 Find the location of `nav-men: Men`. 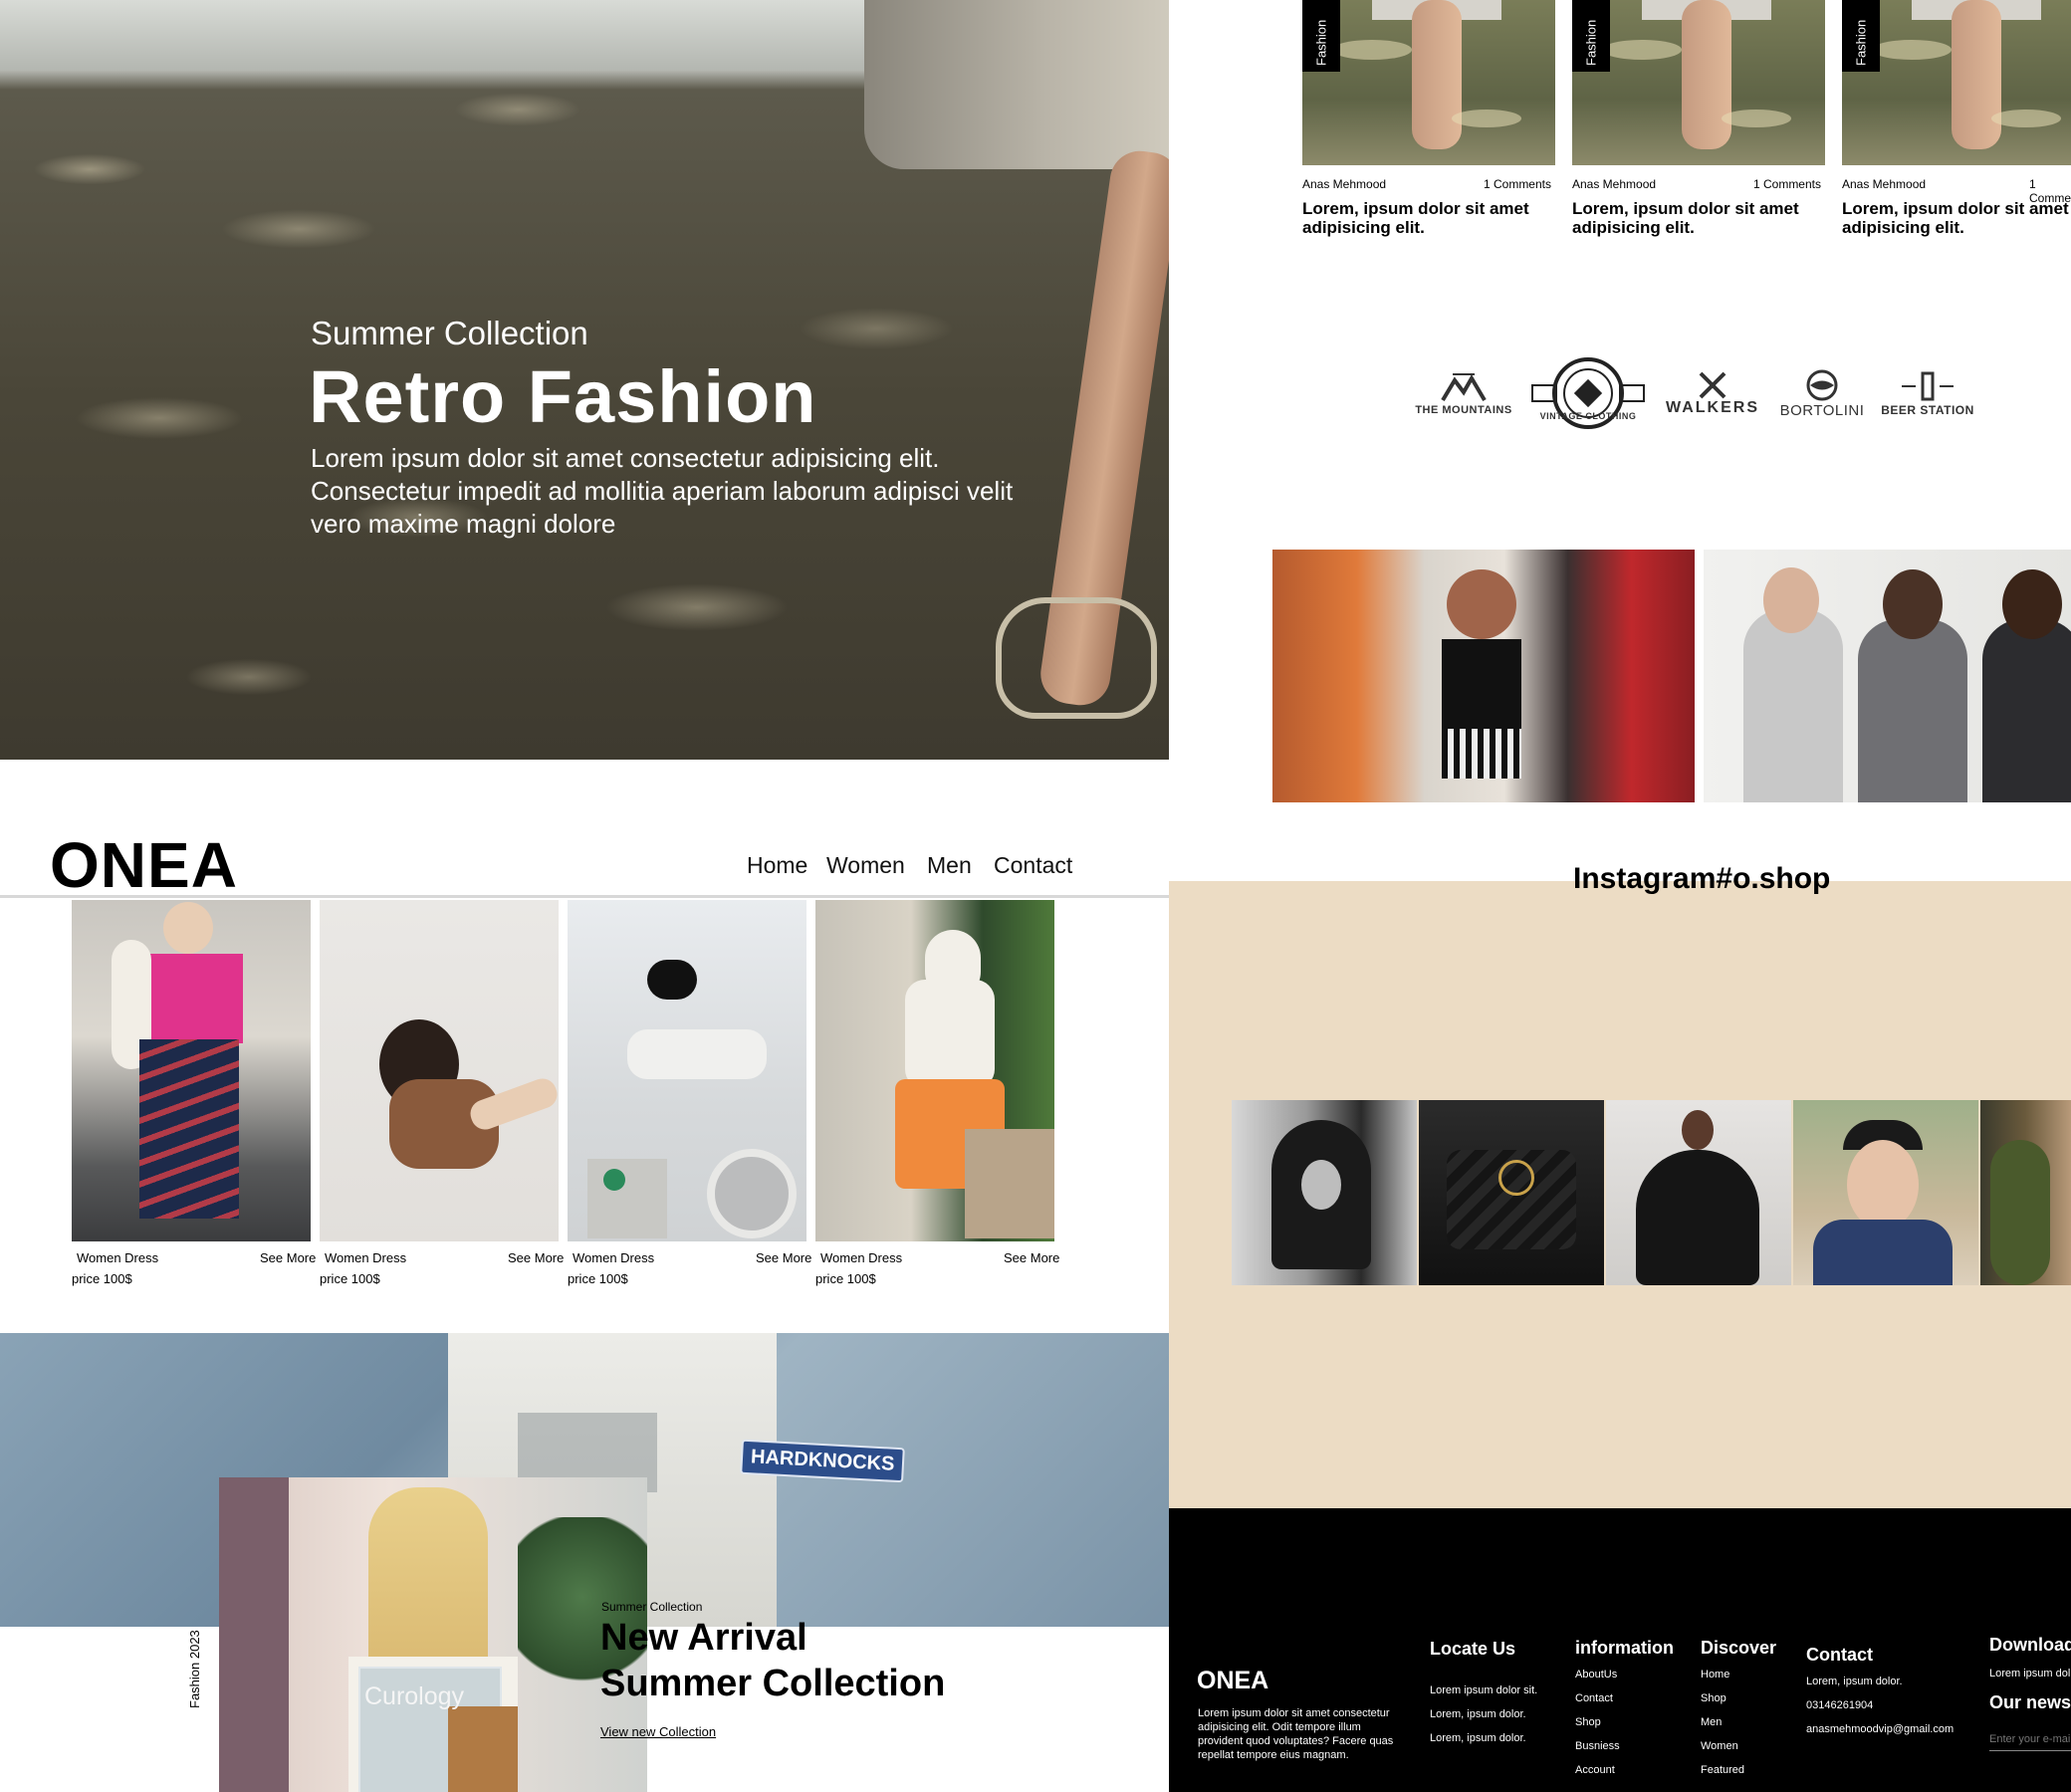

nav-men: Men is located at coordinates (950, 865).